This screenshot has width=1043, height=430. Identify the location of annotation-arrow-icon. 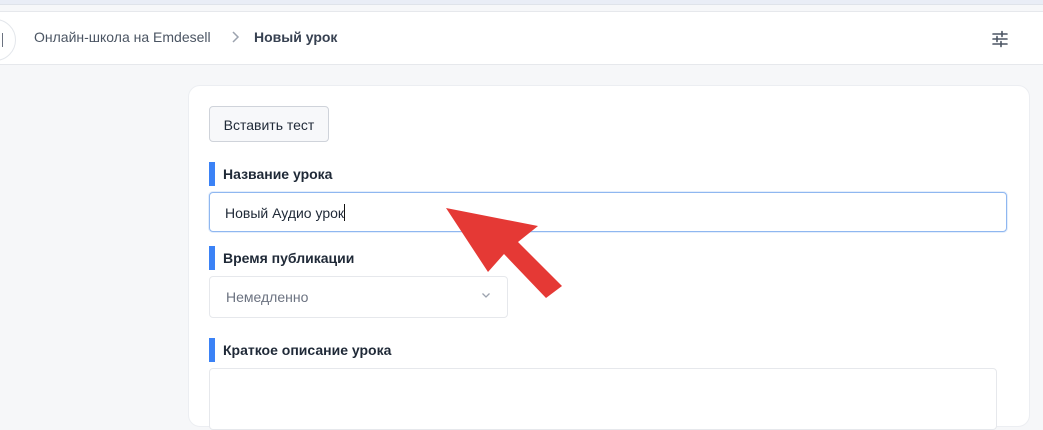
(504, 253).